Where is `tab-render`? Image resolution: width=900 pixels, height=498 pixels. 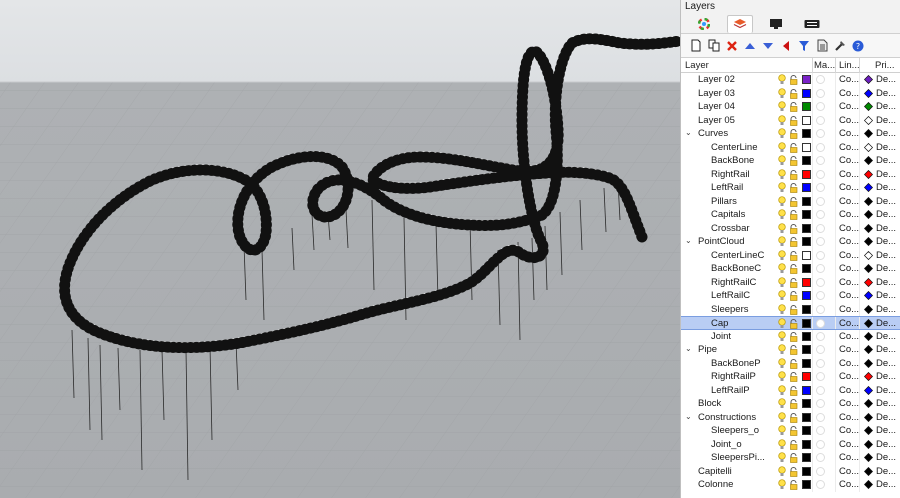
tab-render is located at coordinates (812, 24).